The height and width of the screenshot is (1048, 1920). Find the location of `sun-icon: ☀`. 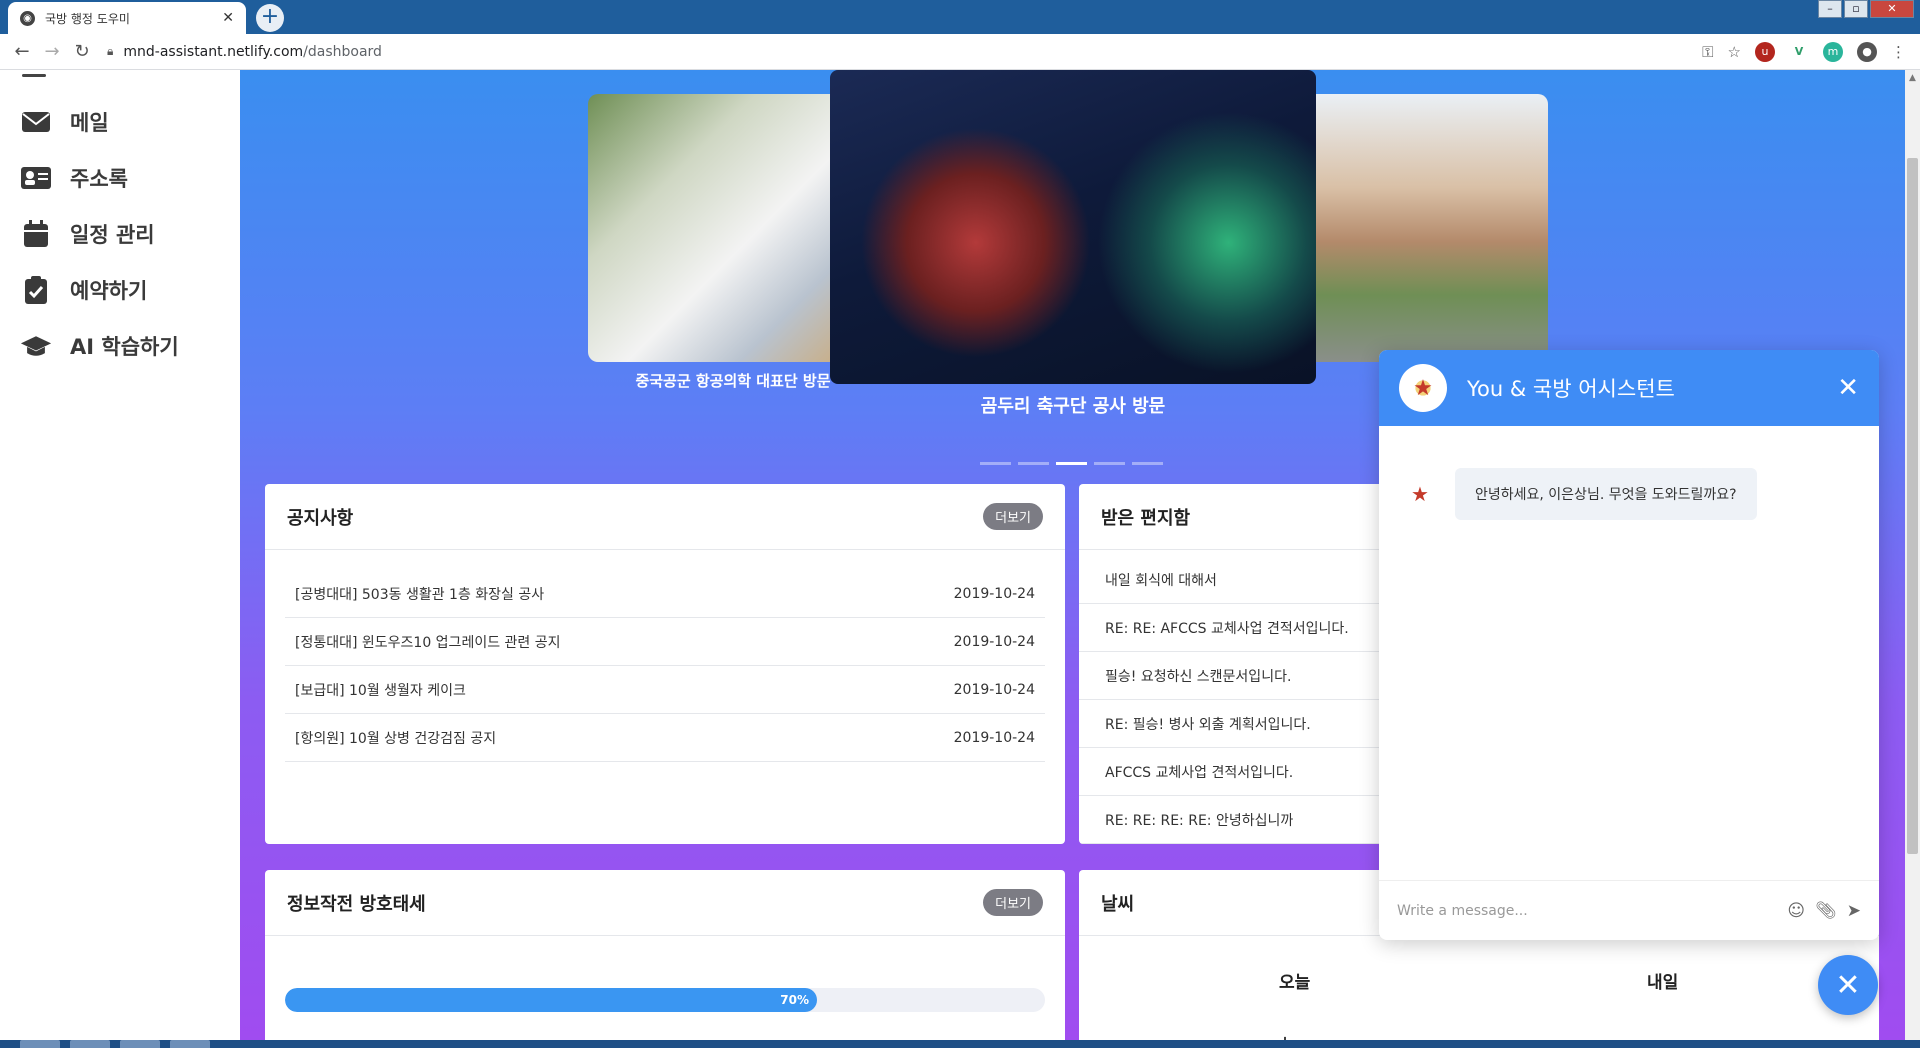

sun-icon: ☀ is located at coordinates (1285, 1035).